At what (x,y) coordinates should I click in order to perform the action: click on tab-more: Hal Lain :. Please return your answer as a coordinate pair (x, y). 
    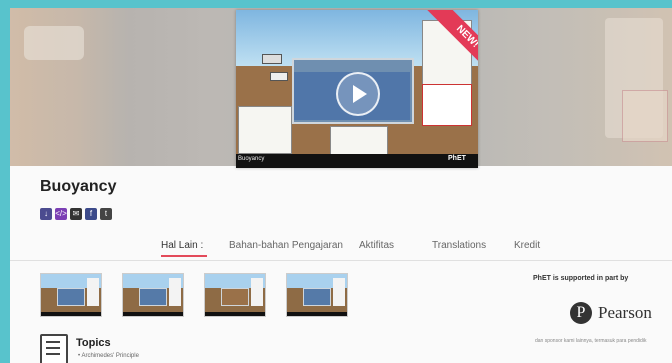
    Looking at the image, I should click on (182, 245).